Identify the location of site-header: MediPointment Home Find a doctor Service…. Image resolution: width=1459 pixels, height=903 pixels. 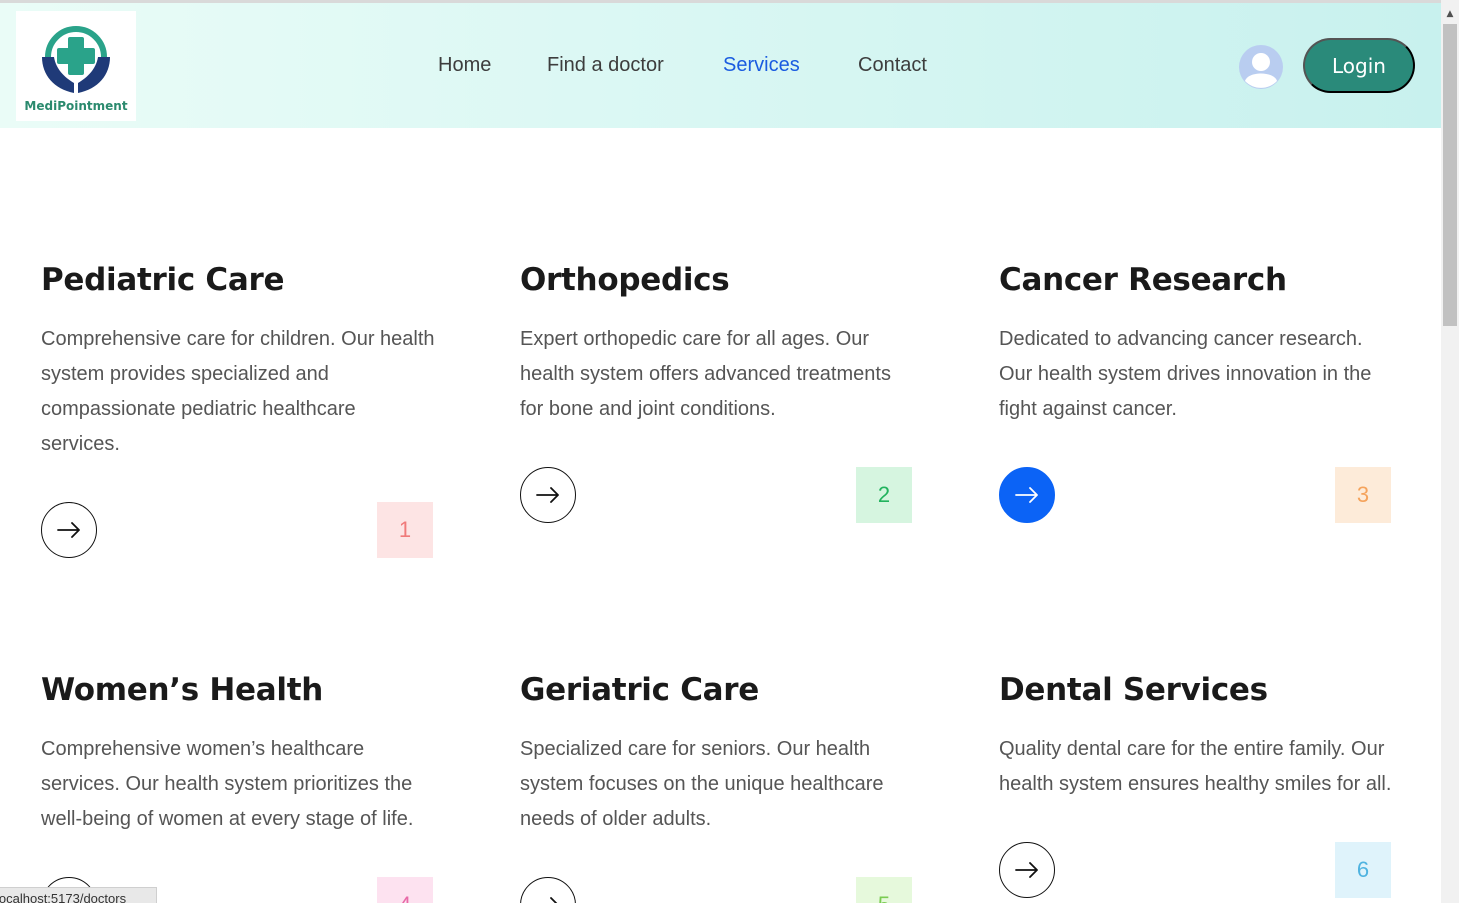
(720, 65).